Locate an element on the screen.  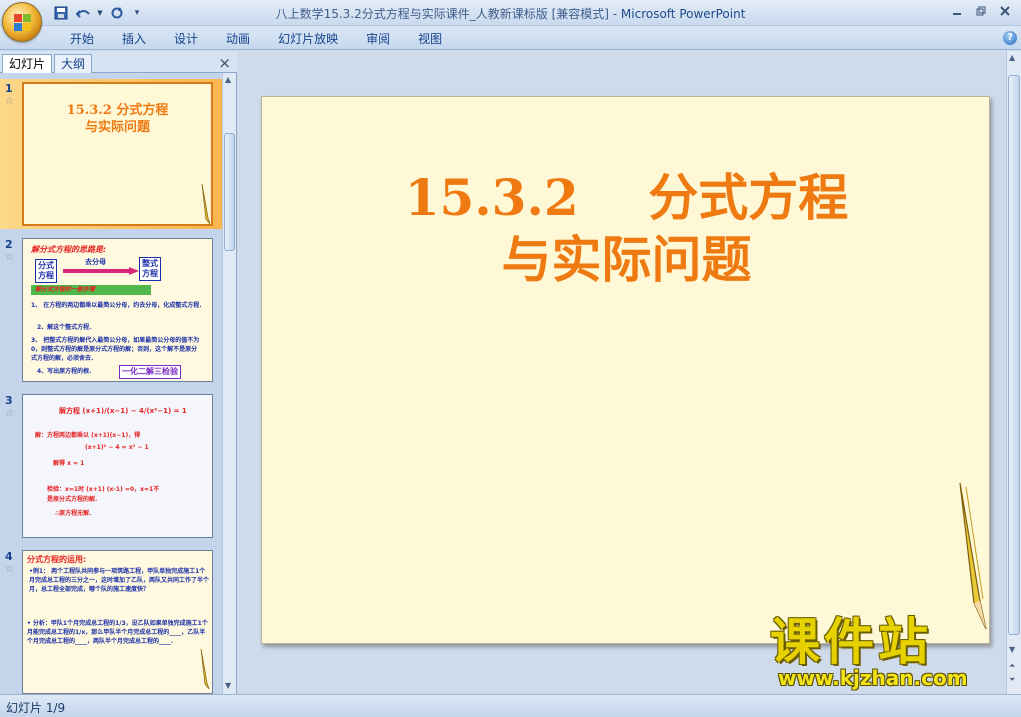
slide-title-line1: 15.3.2 分式方程 is located at coordinates (626, 197).